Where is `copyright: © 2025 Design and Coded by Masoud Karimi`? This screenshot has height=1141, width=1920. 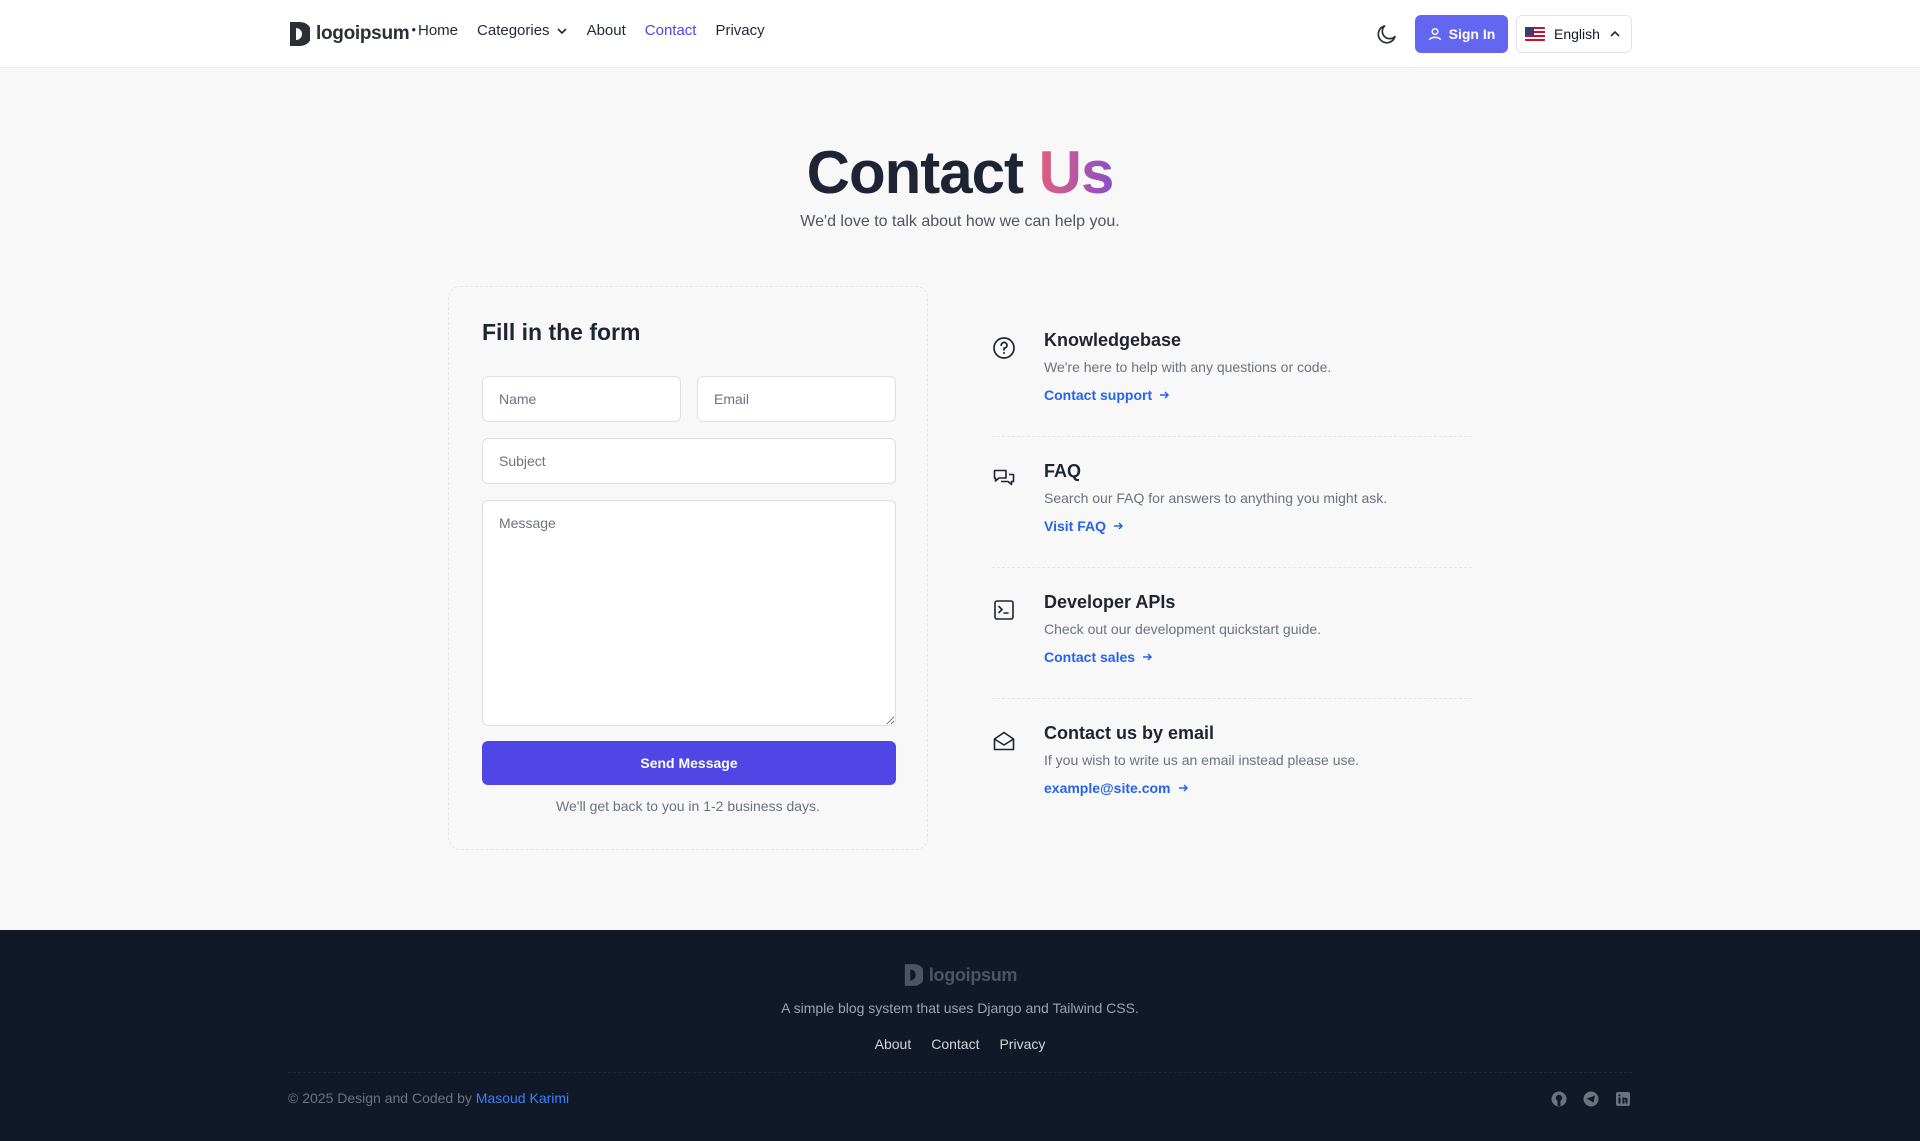
copyright: © 2025 Design and Coded by Masoud Karimi is located at coordinates (428, 1098).